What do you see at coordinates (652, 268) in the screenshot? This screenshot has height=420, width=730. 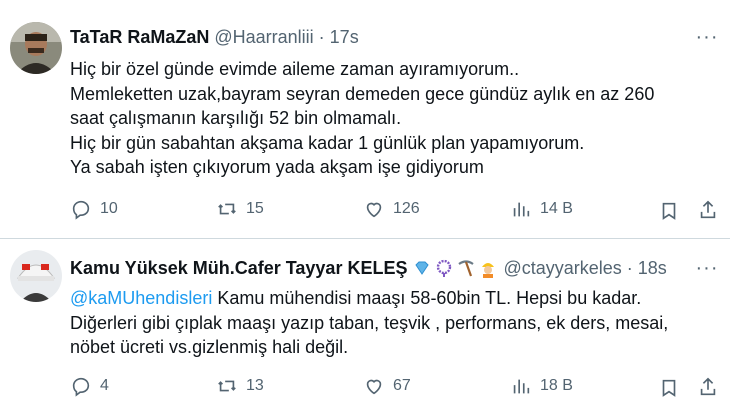 I see `timestamp: 18s` at bounding box center [652, 268].